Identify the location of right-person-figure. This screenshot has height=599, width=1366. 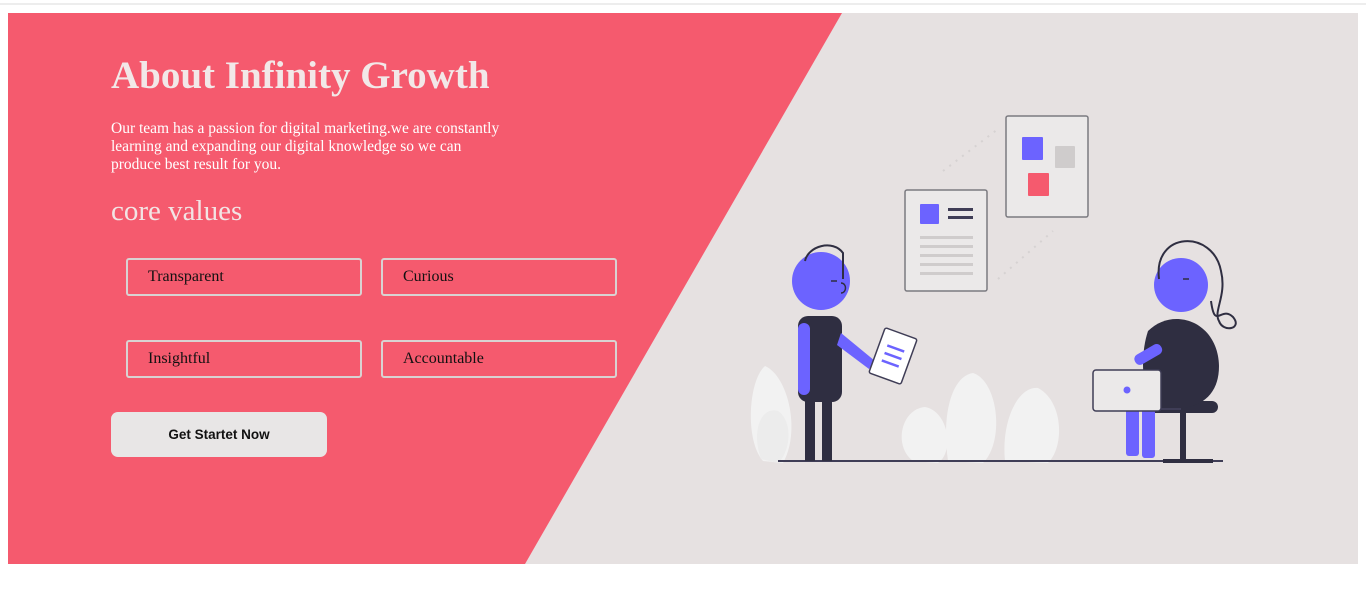
(1164, 351).